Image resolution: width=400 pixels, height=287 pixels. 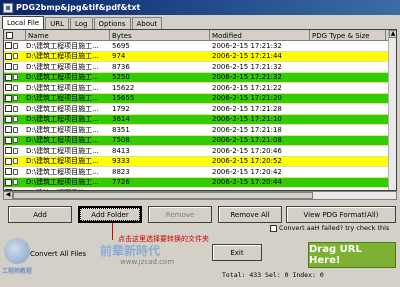 I want to click on add-folder-button: Add Folder, so click(x=110, y=214).